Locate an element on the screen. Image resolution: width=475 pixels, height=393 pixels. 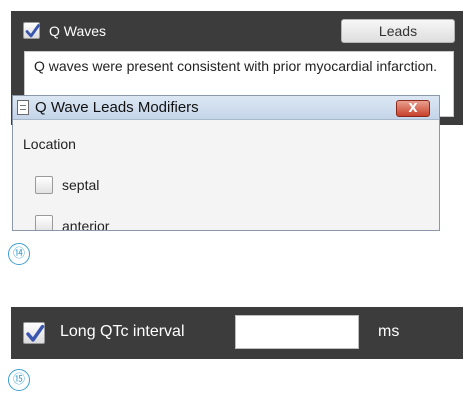
long-qtc-panel: Long QTc interval ms is located at coordinates (237, 333).